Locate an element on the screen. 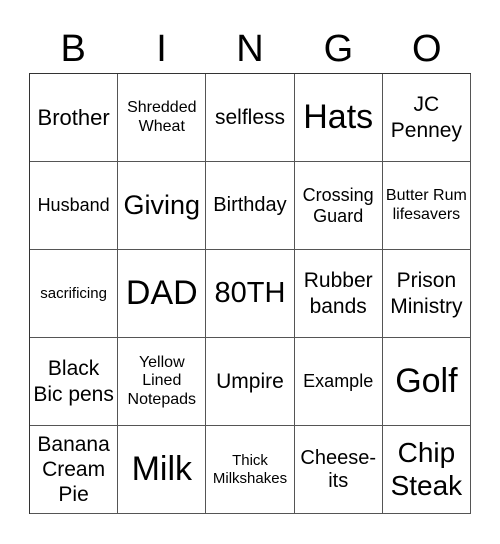  bingo-header: B I N G O is located at coordinates (250, 49).